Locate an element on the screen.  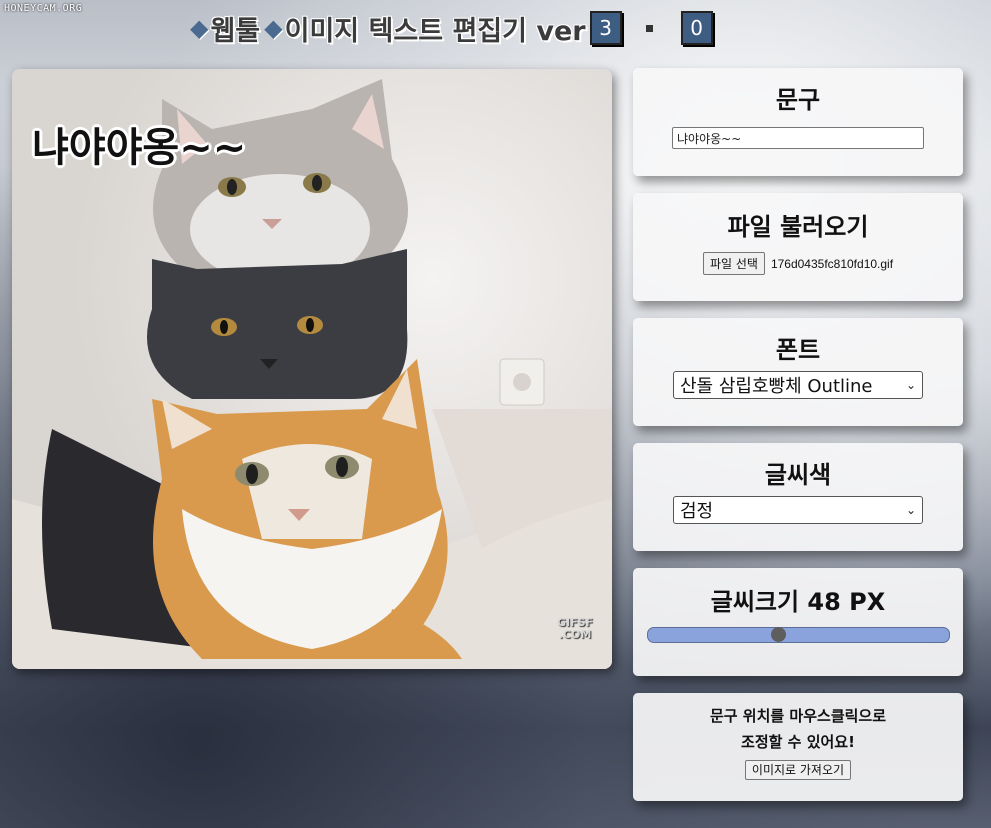
font-card: 폰트 산돌 삼립호빵체 Outline ⌄ is located at coordinates (798, 372).